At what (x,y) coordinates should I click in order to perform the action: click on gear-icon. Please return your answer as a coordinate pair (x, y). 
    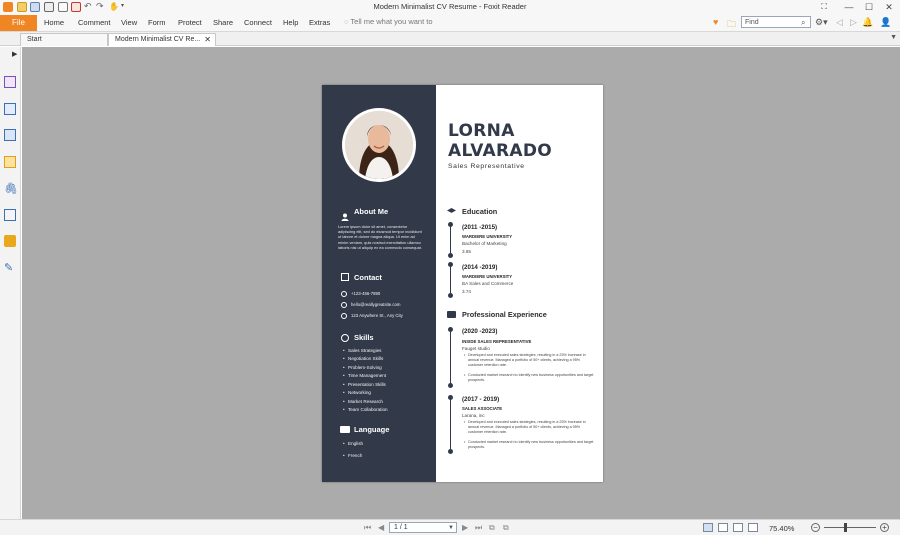
    Looking at the image, I should click on (345, 338).